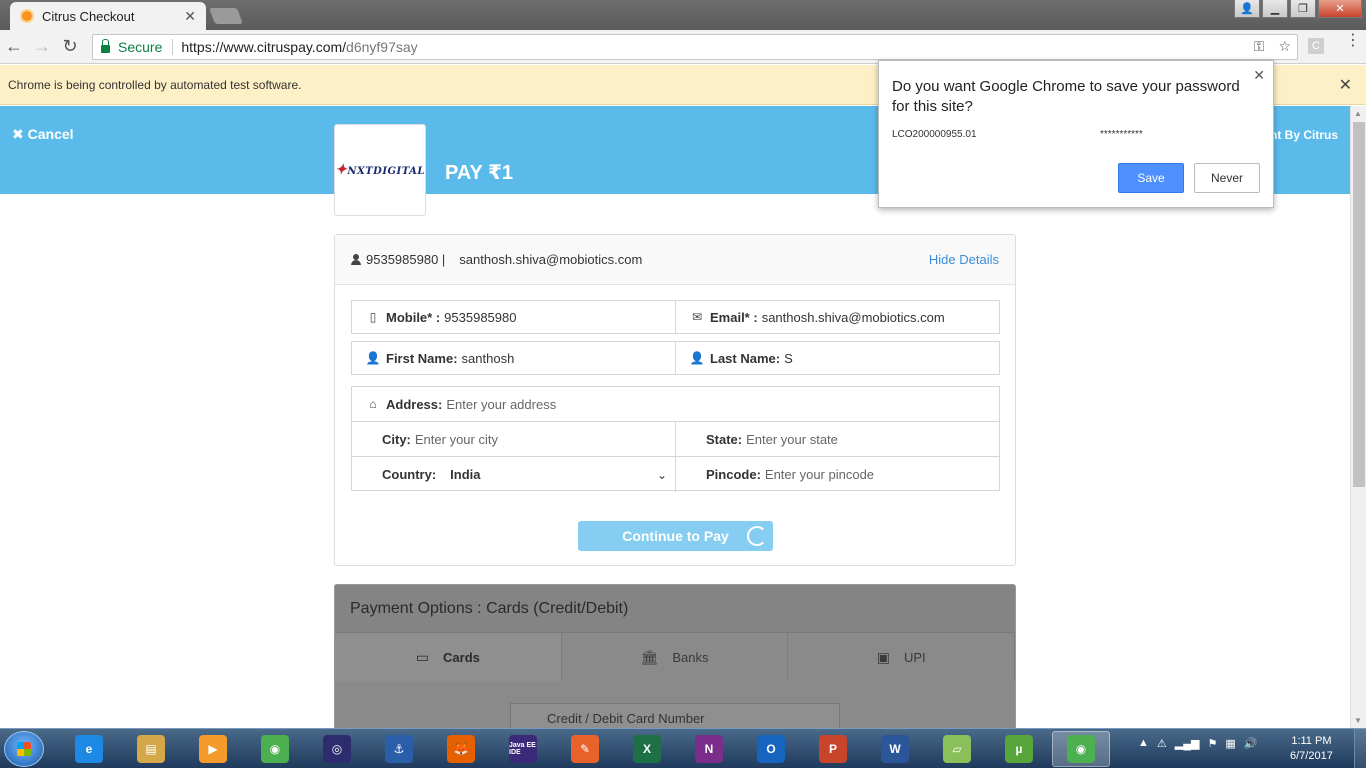 The width and height of the screenshot is (1366, 768). What do you see at coordinates (833, 749) in the screenshot?
I see `taskbar-app-icon: P` at bounding box center [833, 749].